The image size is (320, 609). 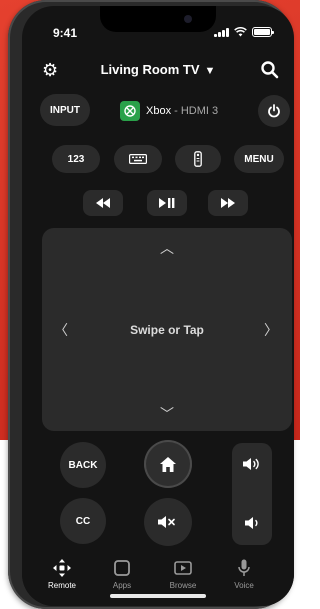 What do you see at coordinates (240, 32) in the screenshot?
I see `wifi-icon` at bounding box center [240, 32].